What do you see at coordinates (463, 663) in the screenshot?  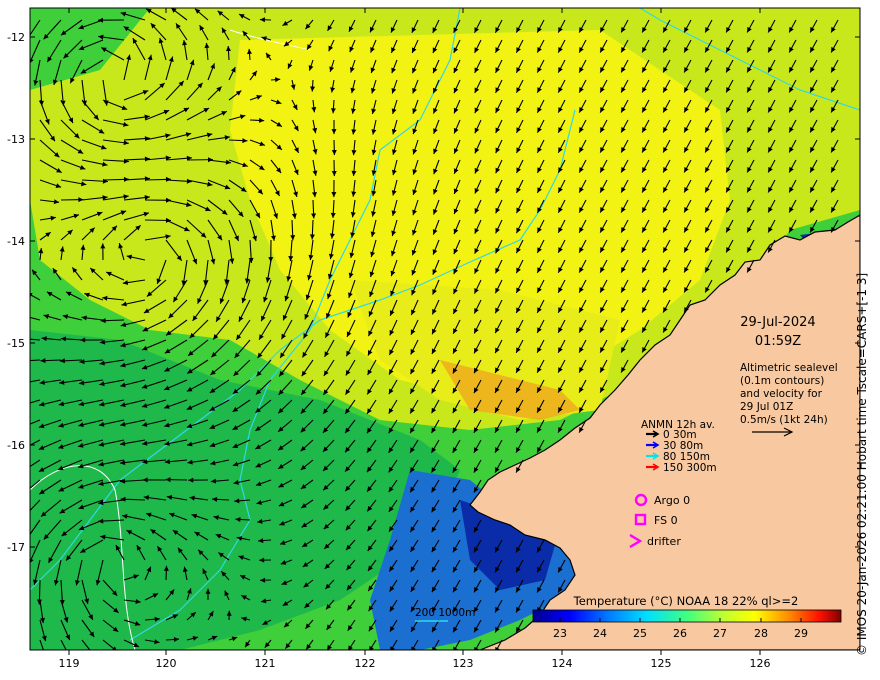 I see `lon-tick-label: 123` at bounding box center [463, 663].